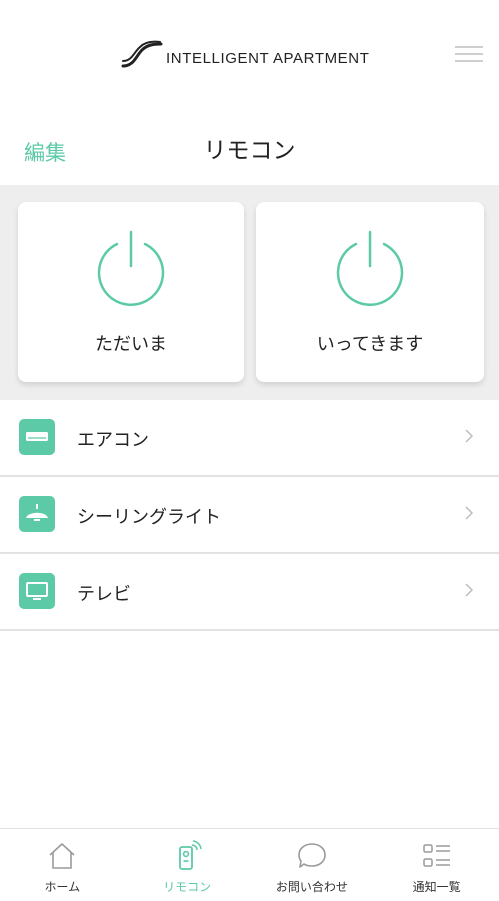 Image resolution: width=499 pixels, height=901 pixels. I want to click on tv-icon, so click(37, 591).